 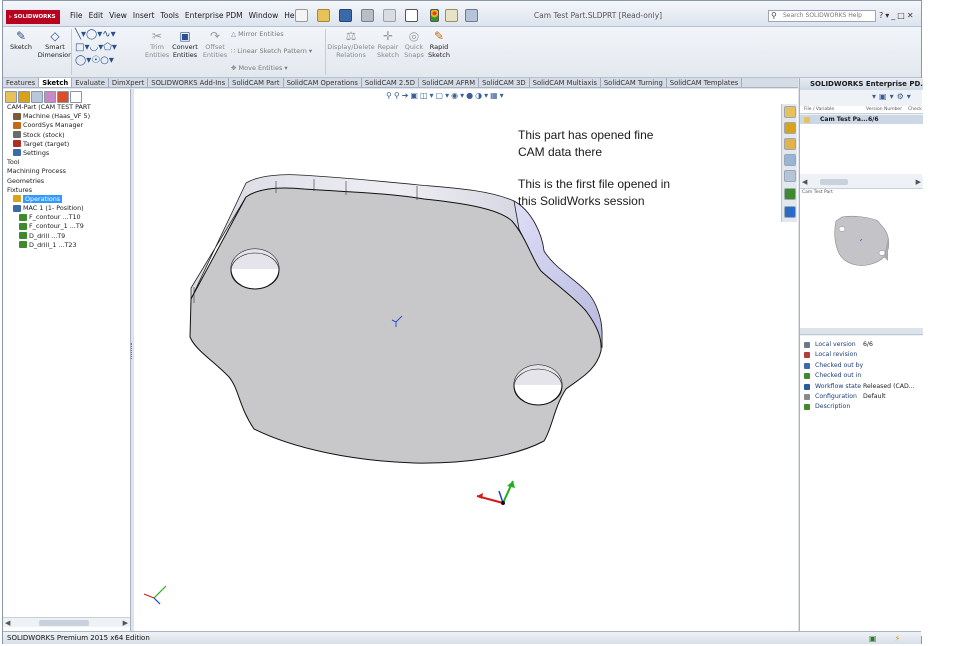 What do you see at coordinates (214, 16) in the screenshot?
I see `menu-enterprise-pdm: Enterprise PDM` at bounding box center [214, 16].